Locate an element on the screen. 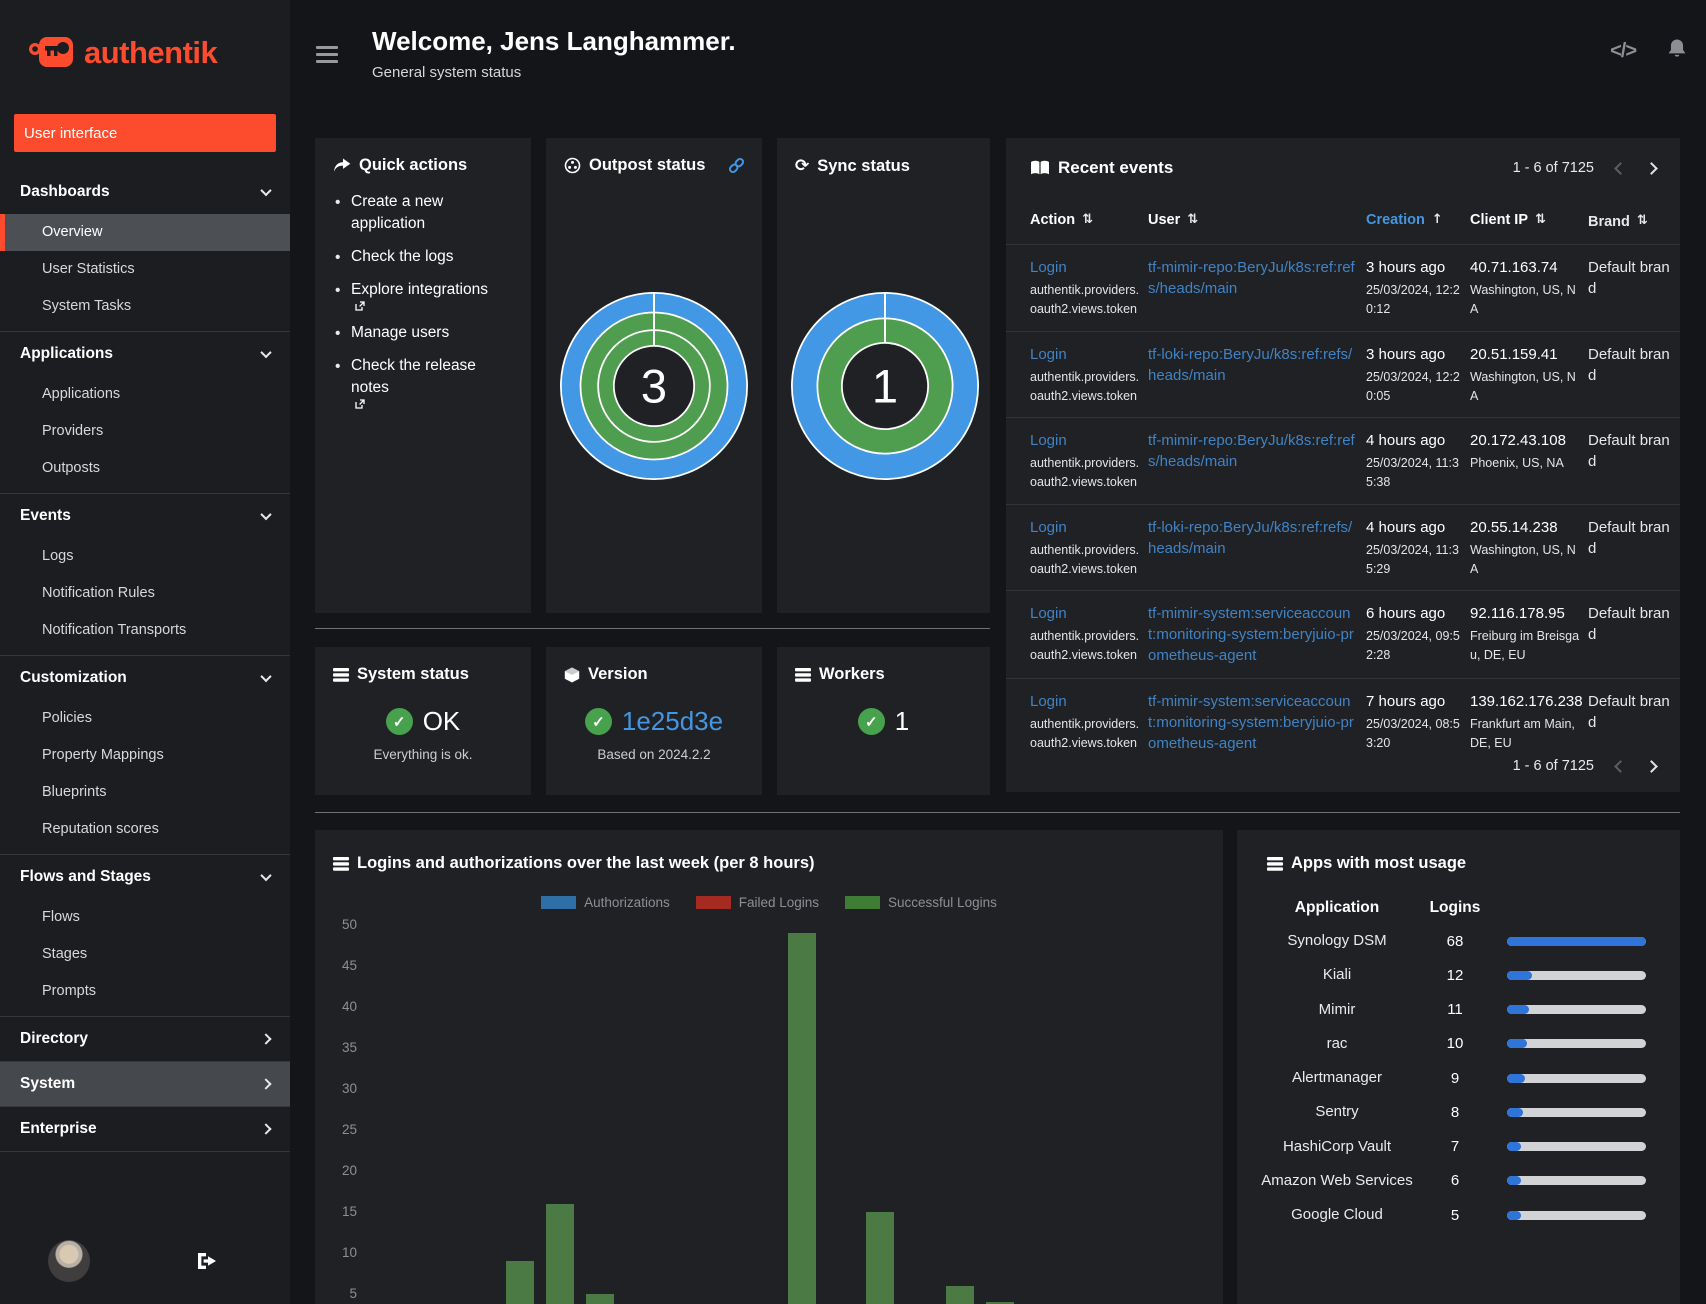 The height and width of the screenshot is (1304, 1706). column-header-brand: Brand ⇅ is located at coordinates (1632, 222).